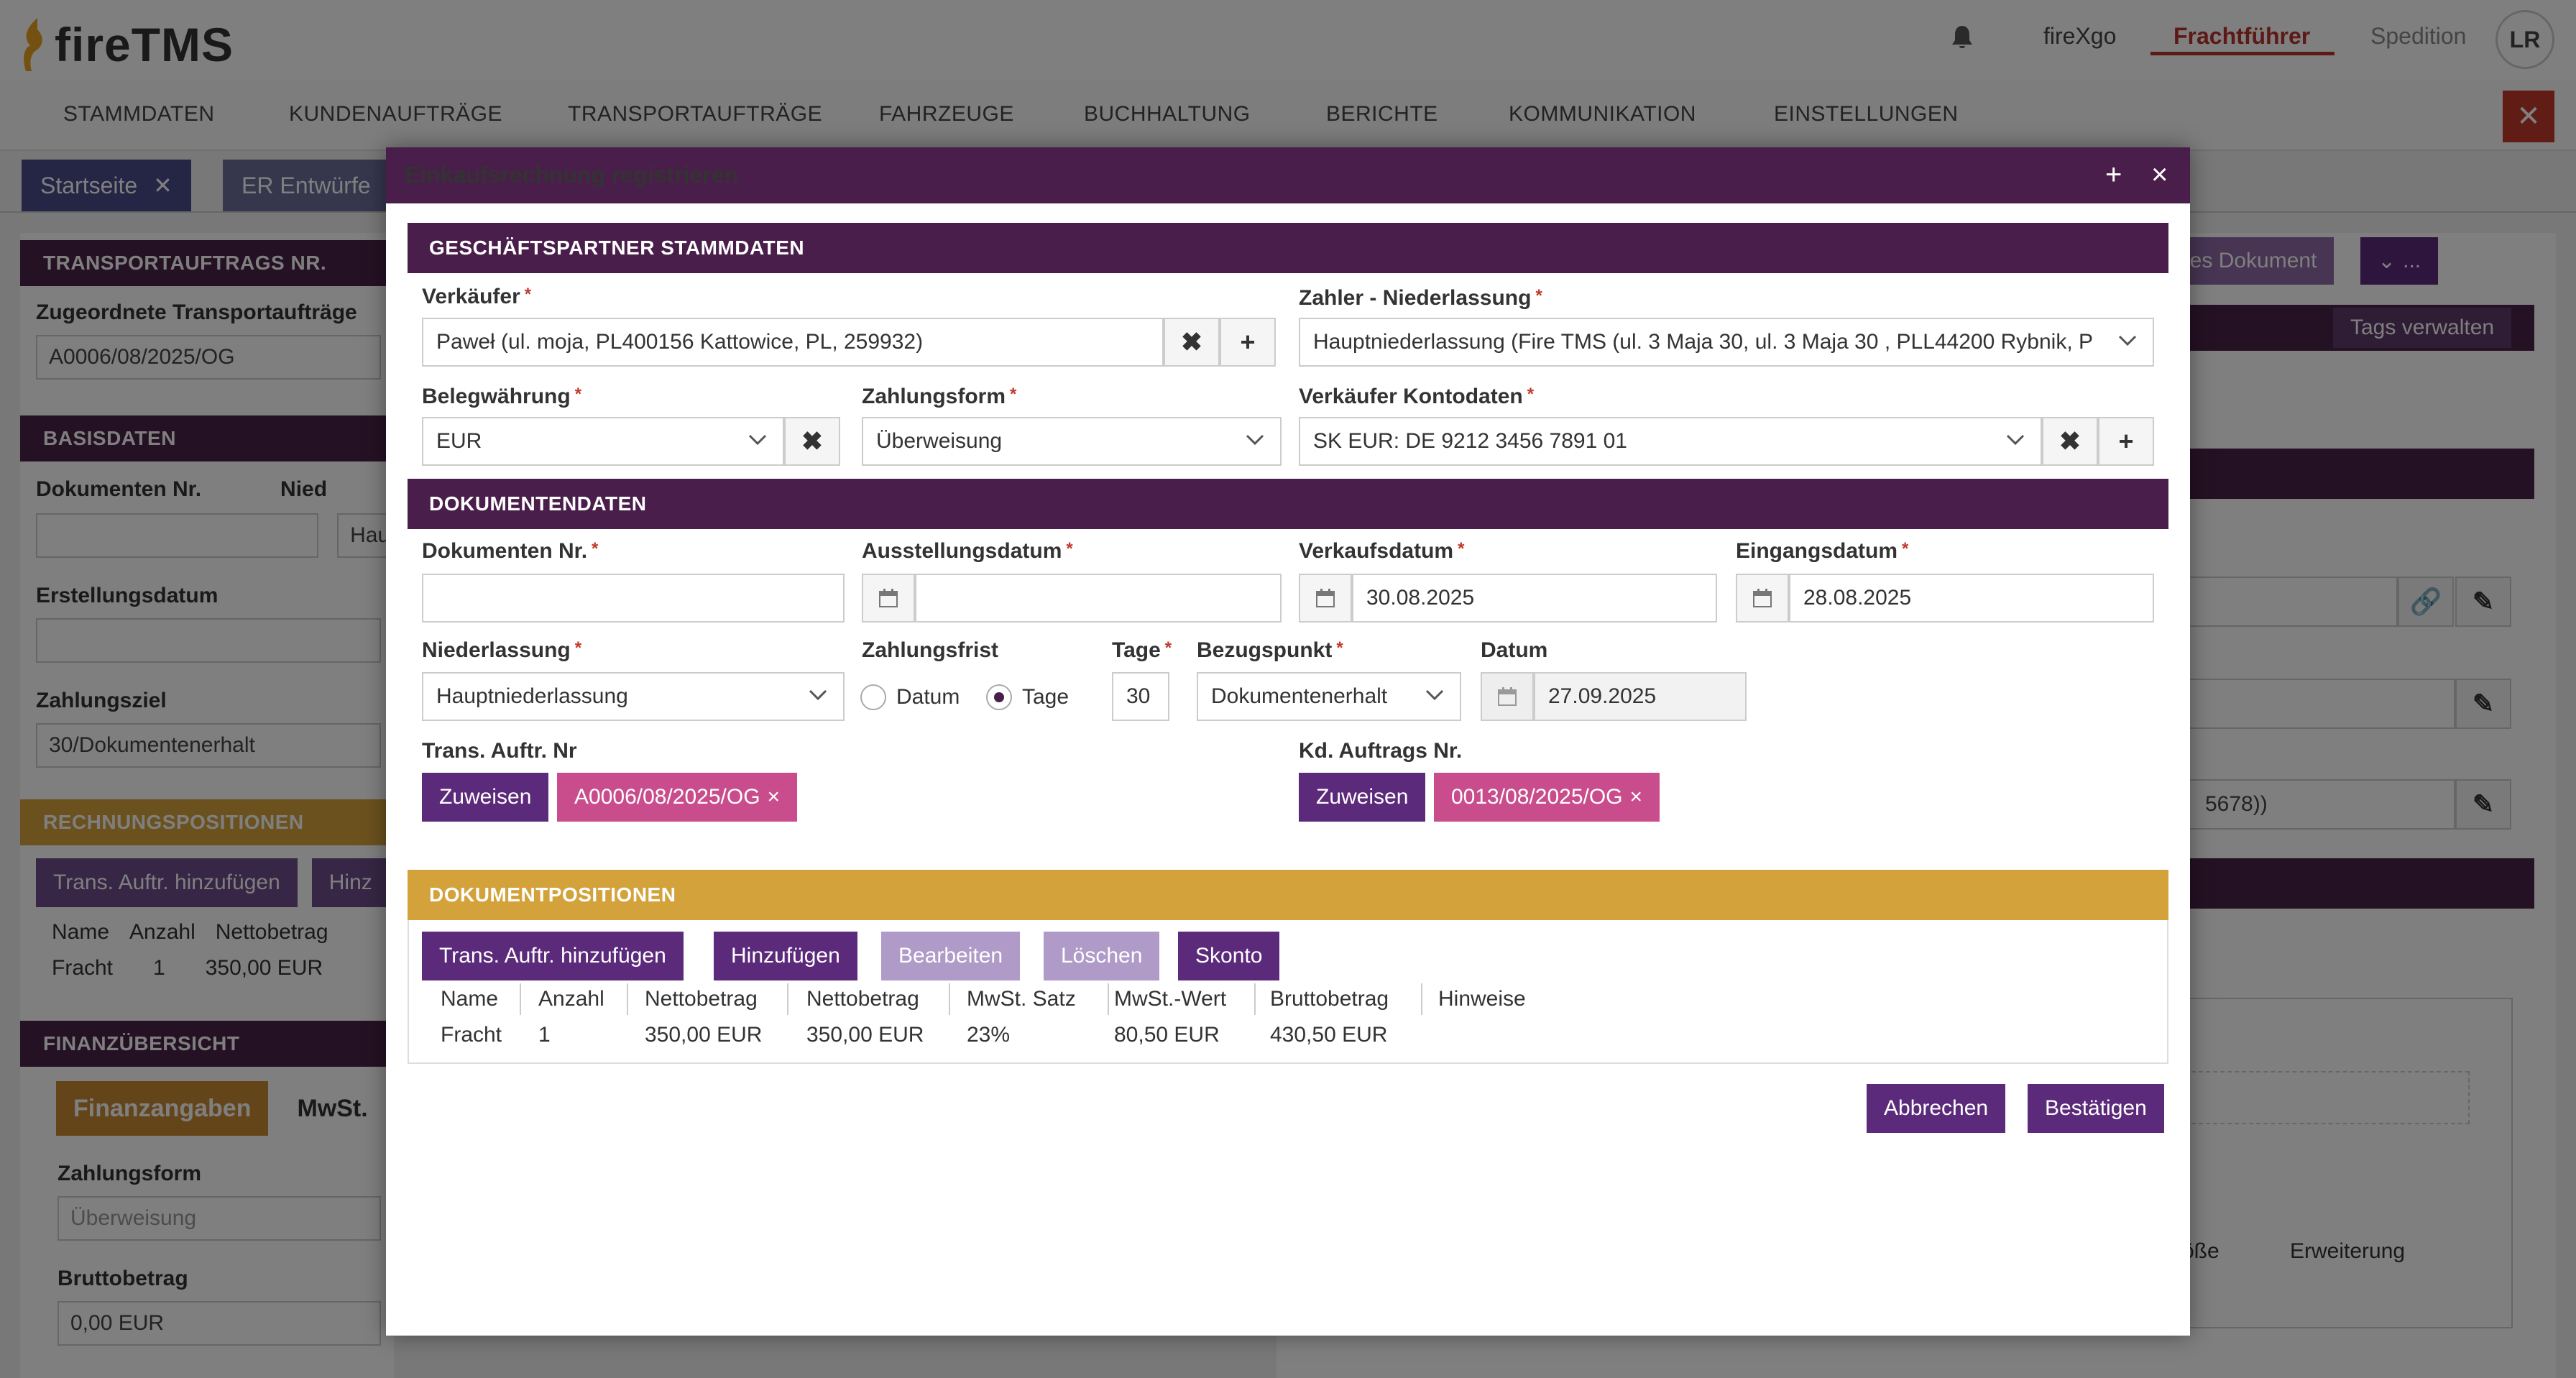 This screenshot has height=1378, width=2576. Describe the element at coordinates (2113, 175) in the screenshot. I see `maximize-button: +` at that location.